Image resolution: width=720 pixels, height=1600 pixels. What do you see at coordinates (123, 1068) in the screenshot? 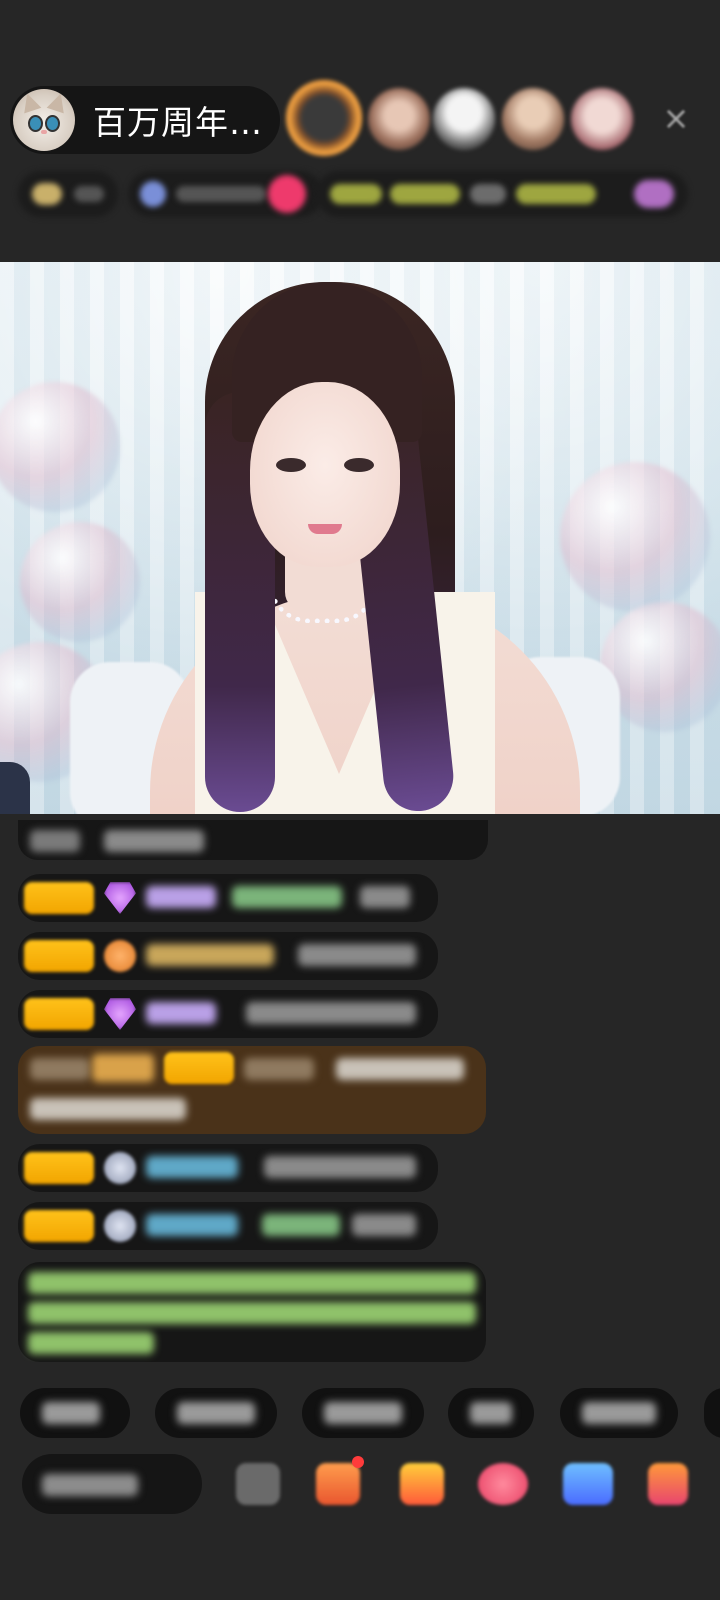
I see `vip-badge` at bounding box center [123, 1068].